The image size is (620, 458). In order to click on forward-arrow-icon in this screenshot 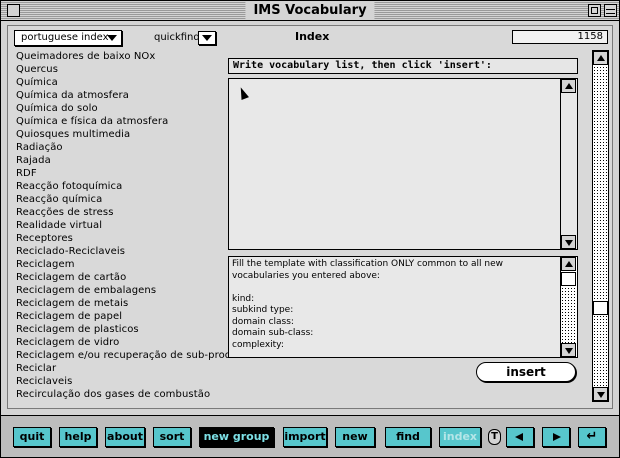, I will do `click(556, 437)`.